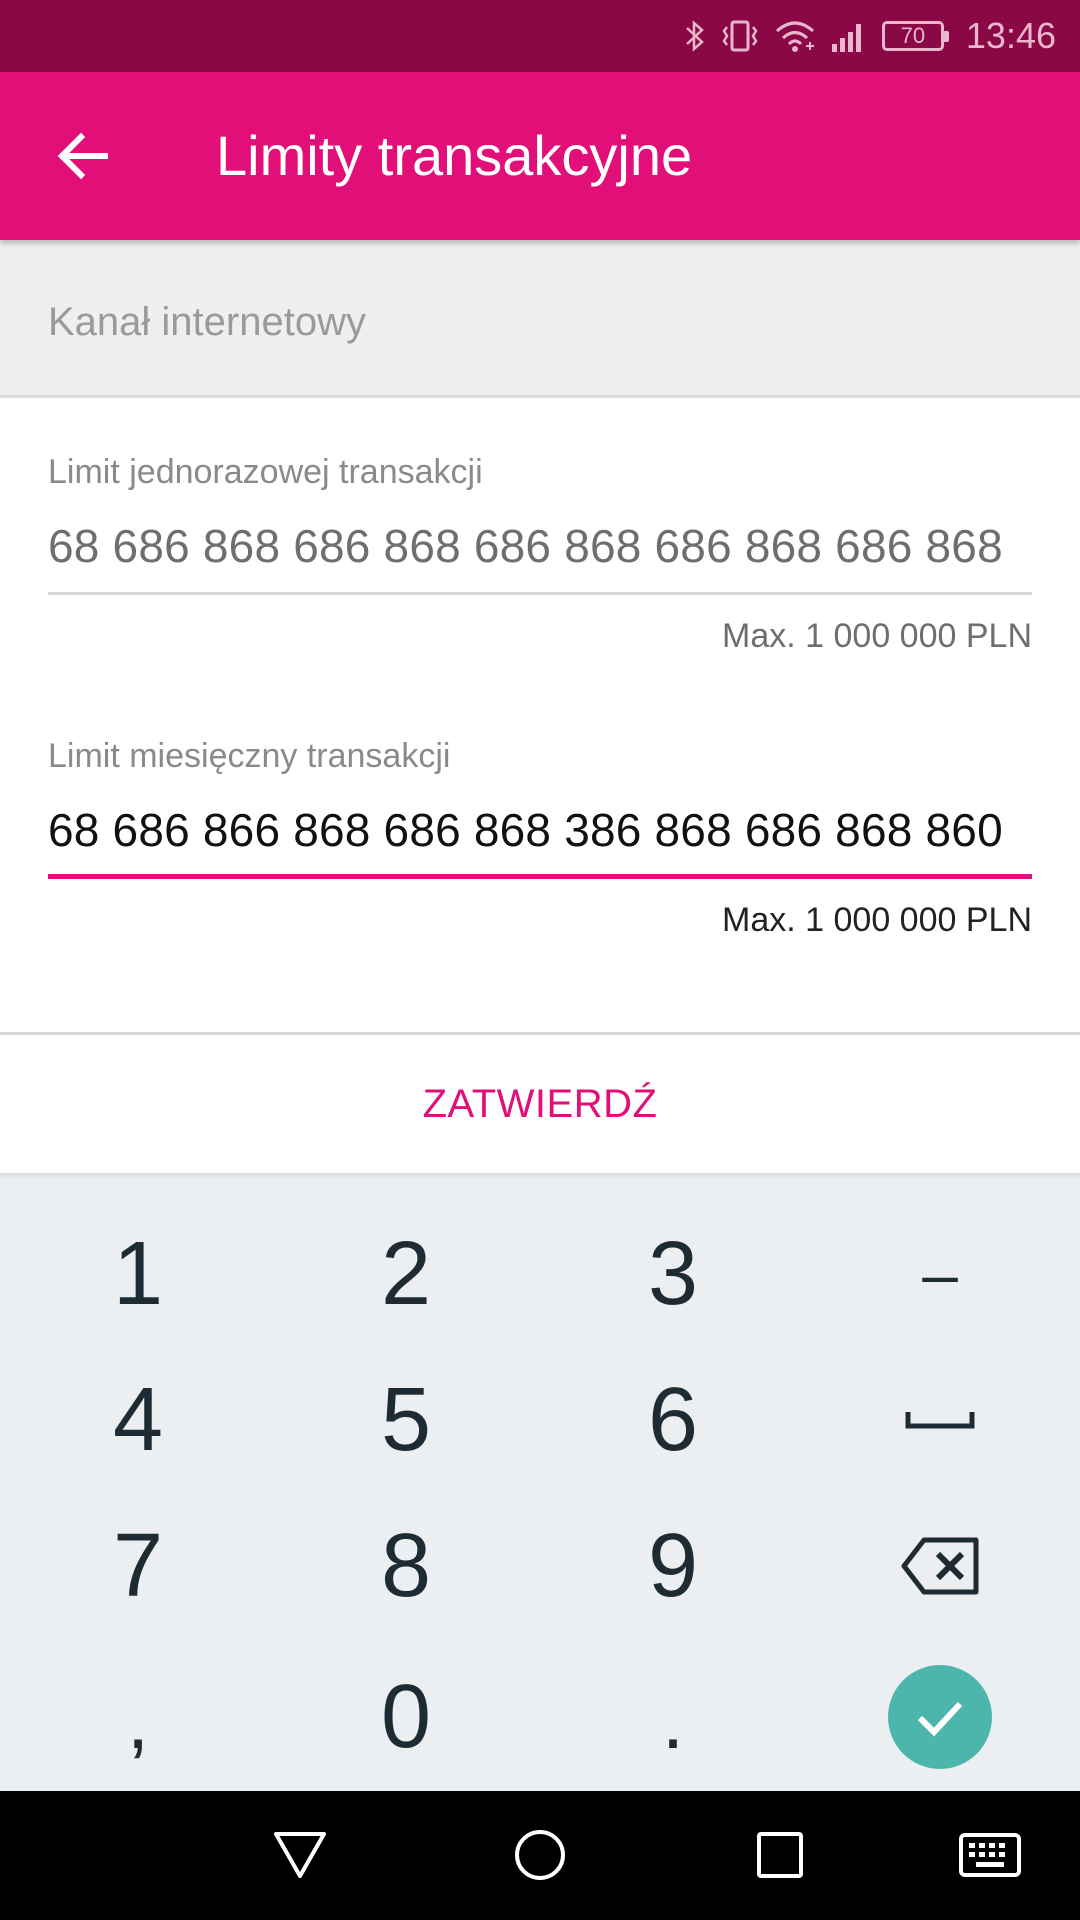 This screenshot has width=1080, height=1920. What do you see at coordinates (940, 1274) in the screenshot?
I see `key-minus: –` at bounding box center [940, 1274].